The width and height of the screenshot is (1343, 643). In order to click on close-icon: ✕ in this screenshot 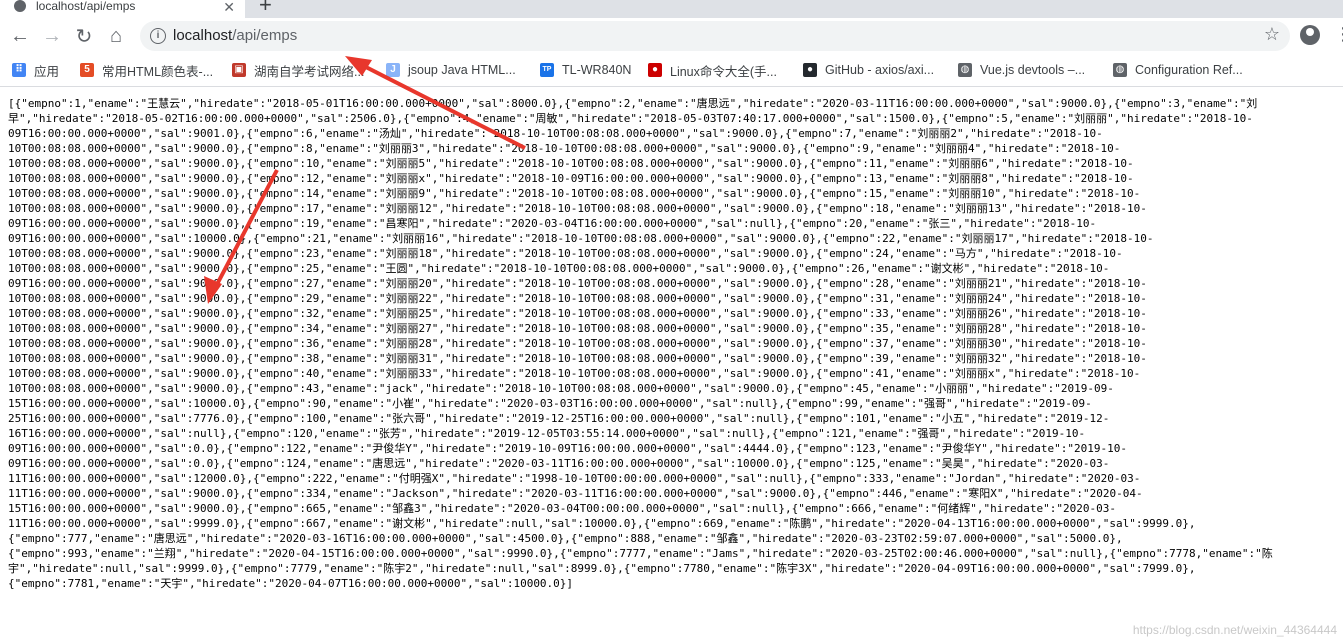, I will do `click(229, 8)`.